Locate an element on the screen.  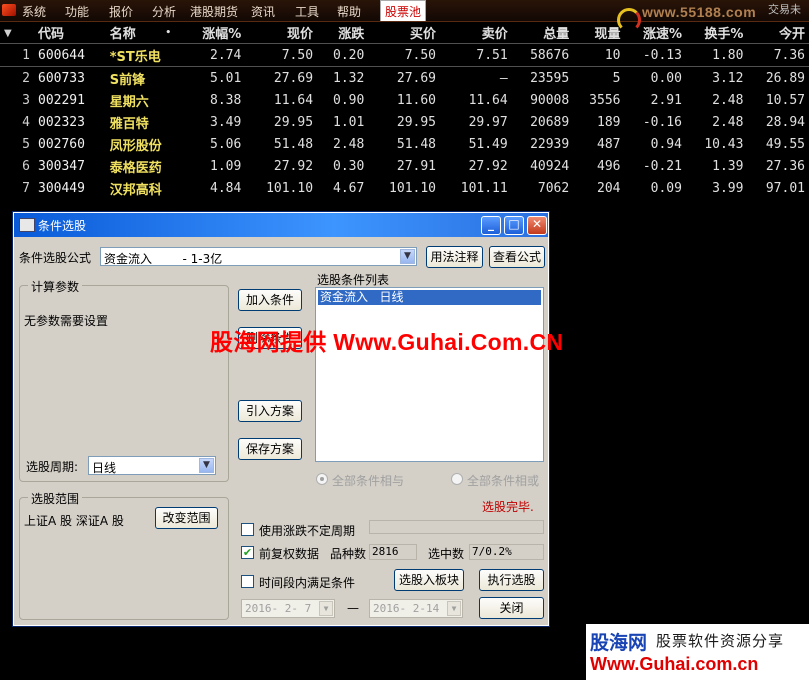
menu-analysis: 分析 is located at coordinates (164, 11).